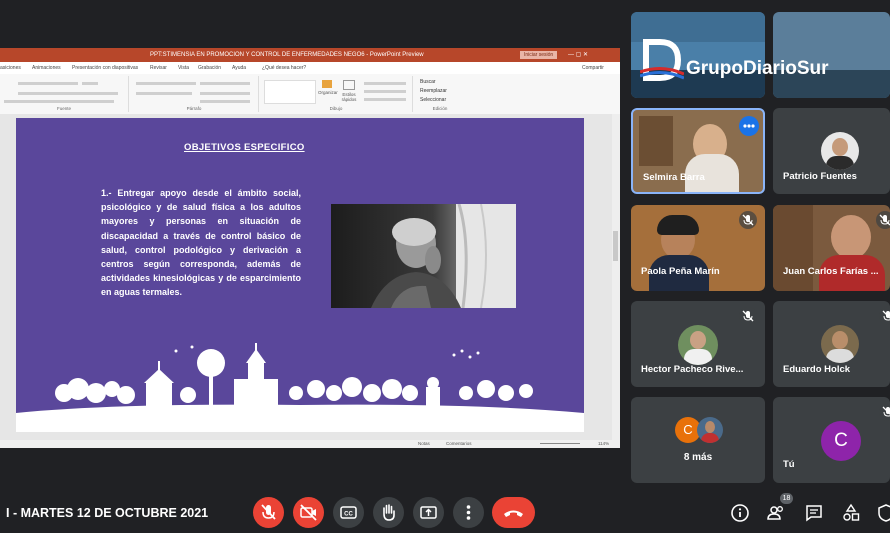 This screenshot has height=533, width=890. Describe the element at coordinates (757, 68) in the screenshot. I see `watermark-text: GrupoDiarioSur` at that location.